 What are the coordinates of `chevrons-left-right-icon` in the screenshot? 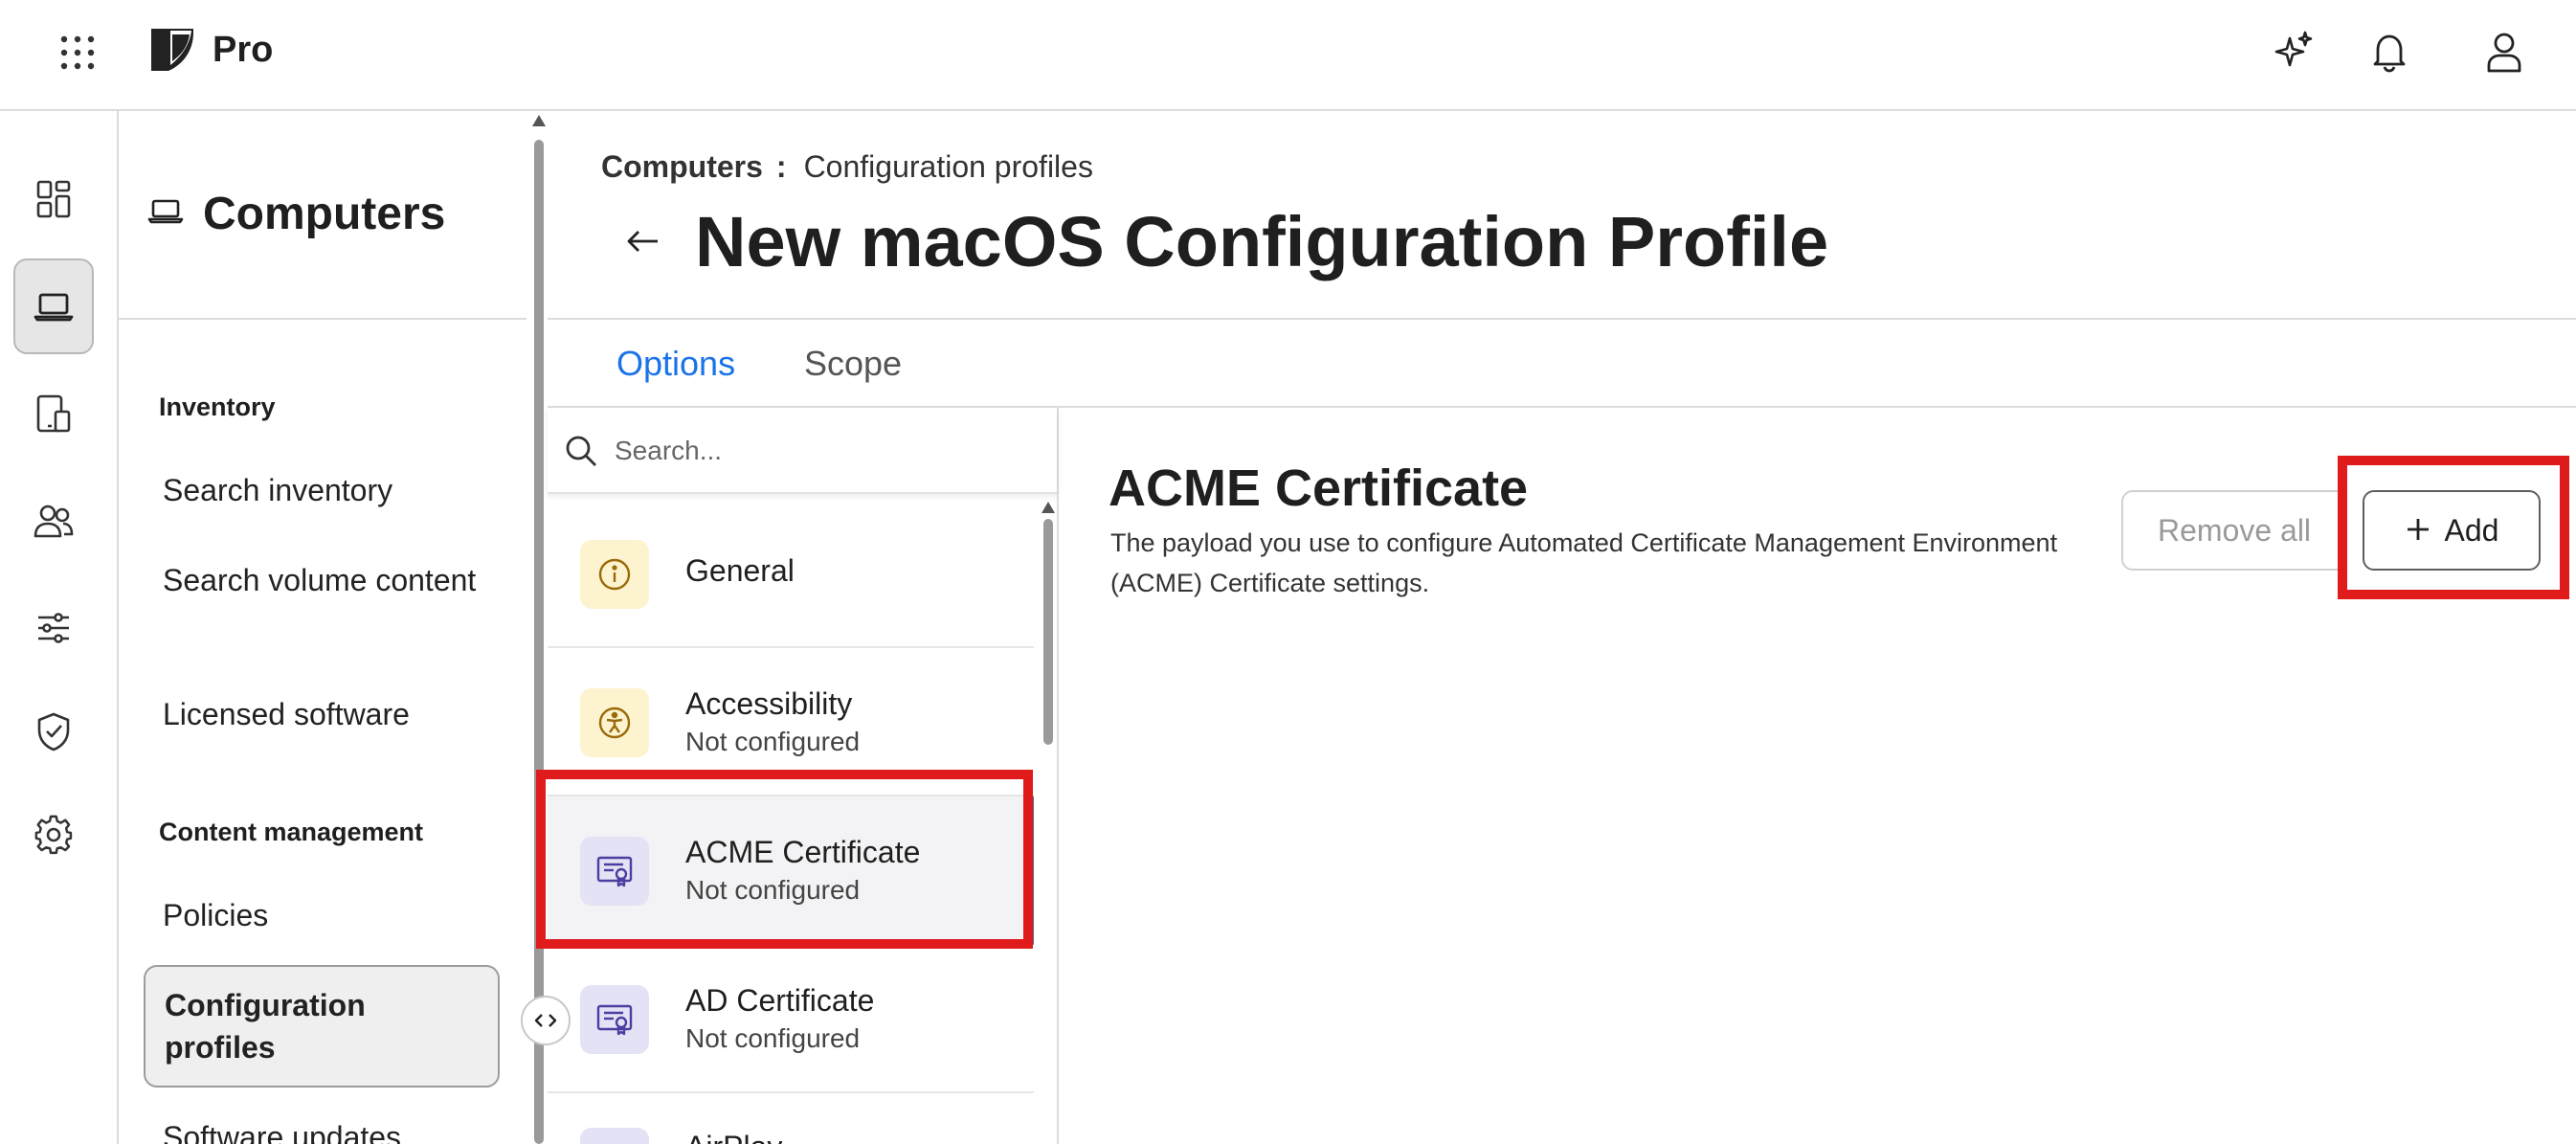 It's located at (545, 1020).